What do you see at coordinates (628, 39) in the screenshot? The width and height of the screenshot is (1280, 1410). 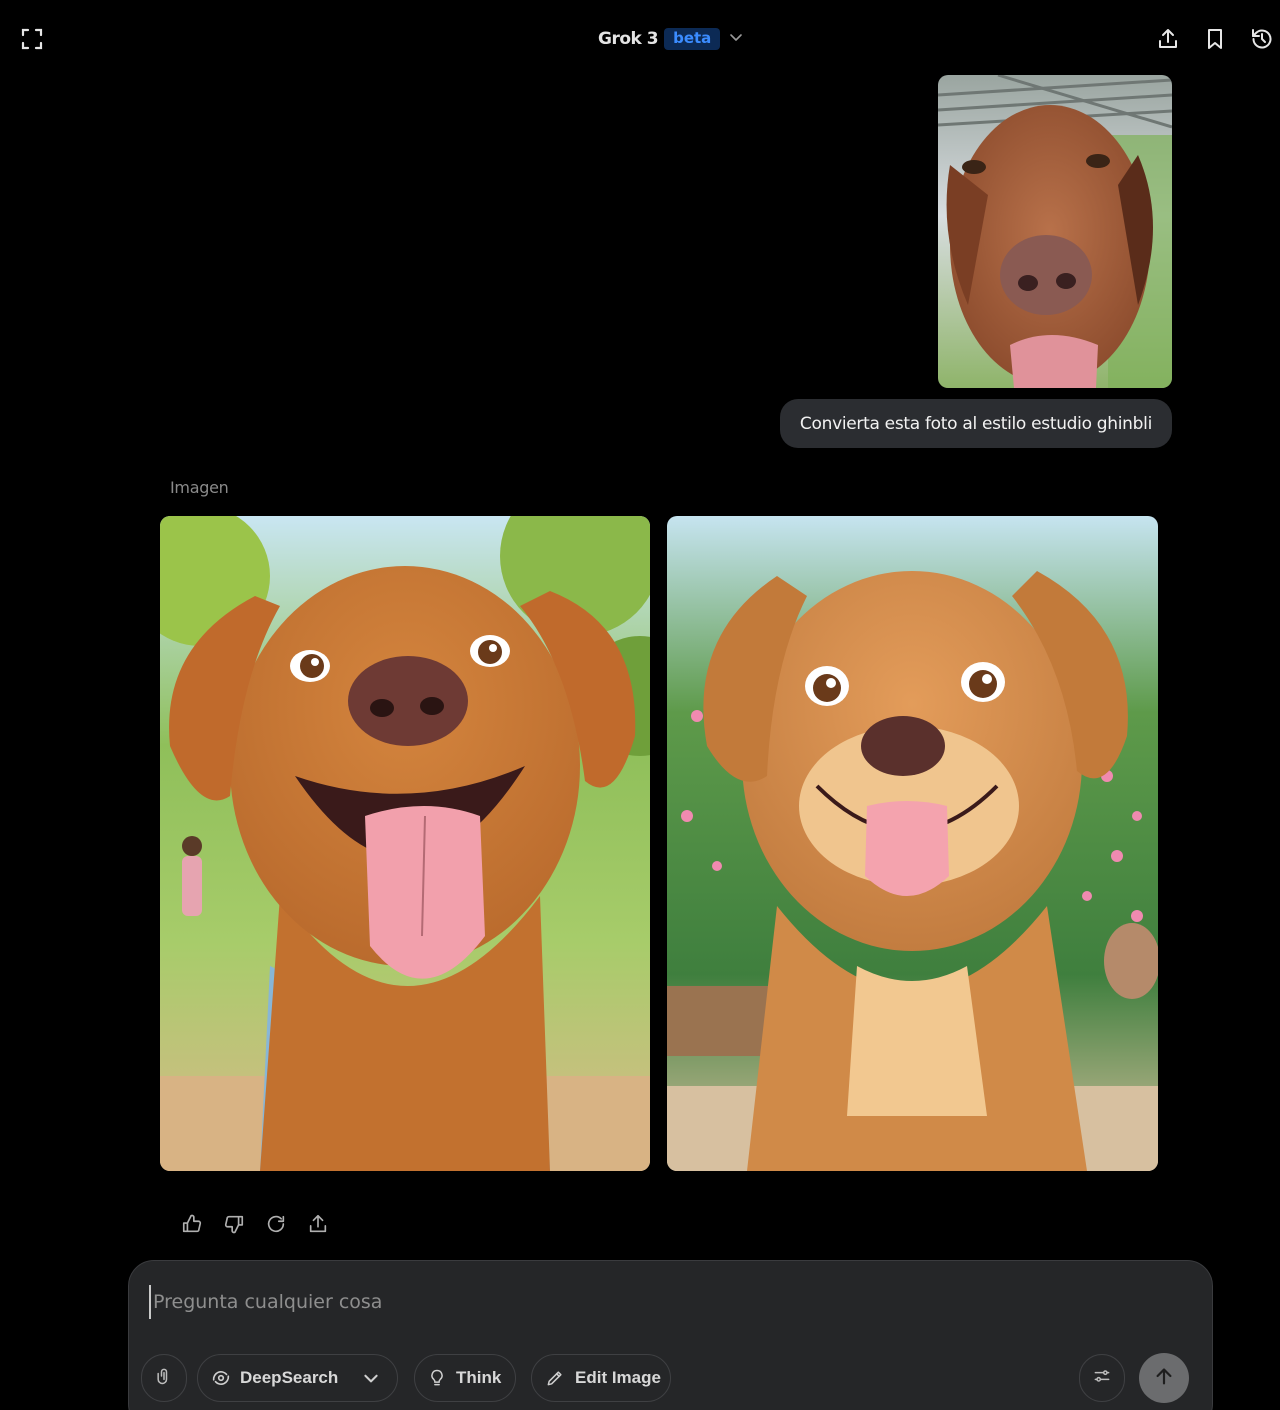 I see `app-title: Grok 3` at bounding box center [628, 39].